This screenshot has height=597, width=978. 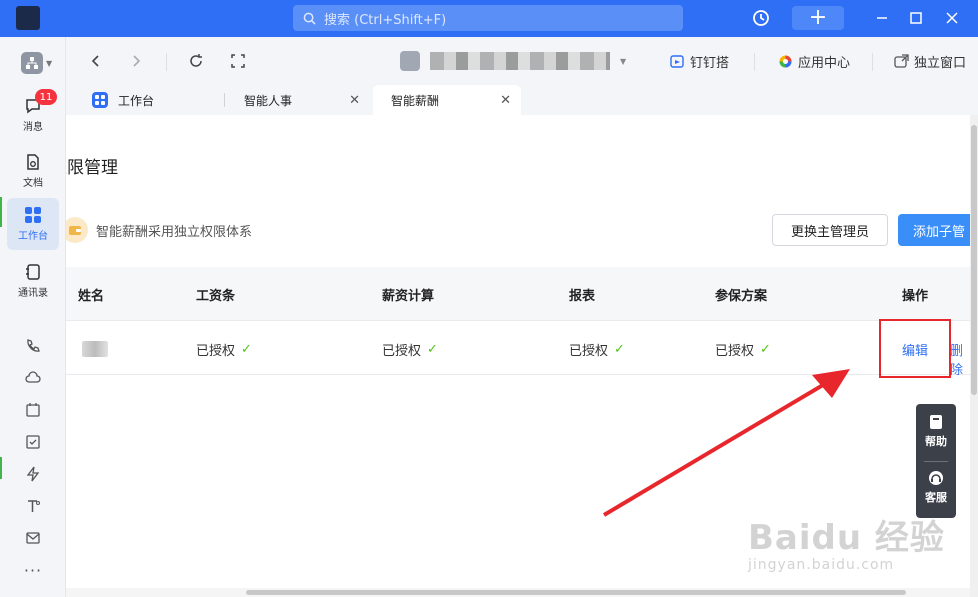 What do you see at coordinates (518, 349) in the screenshot?
I see `table-row: 已授权 ✓ 已授权 ✓ 已授权 ✓ 已授权 ✓ 编辑 删除` at bounding box center [518, 349].